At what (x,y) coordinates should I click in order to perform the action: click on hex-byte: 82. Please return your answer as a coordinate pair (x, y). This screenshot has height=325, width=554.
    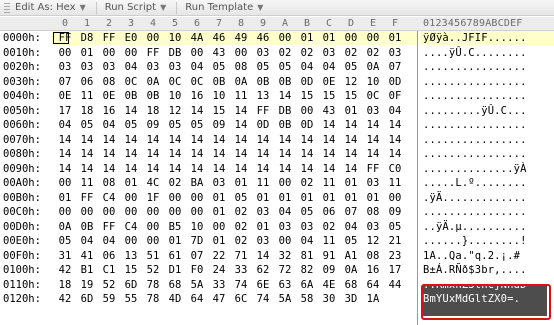
    Looking at the image, I should click on (307, 270).